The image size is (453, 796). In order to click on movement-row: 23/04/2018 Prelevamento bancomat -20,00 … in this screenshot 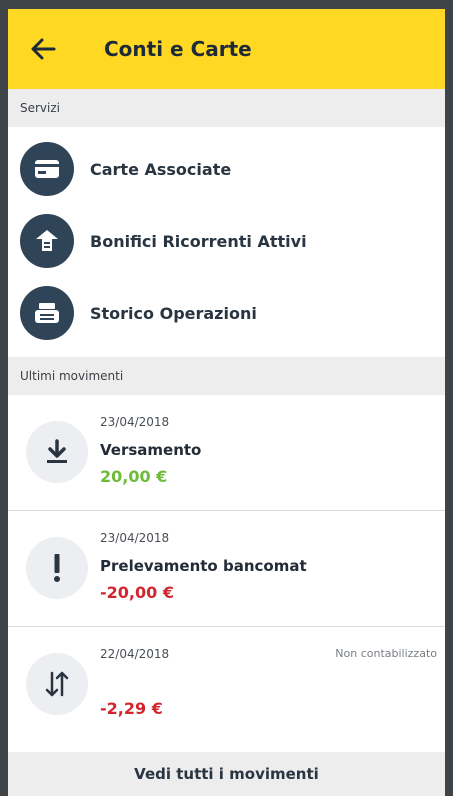, I will do `click(226, 569)`.